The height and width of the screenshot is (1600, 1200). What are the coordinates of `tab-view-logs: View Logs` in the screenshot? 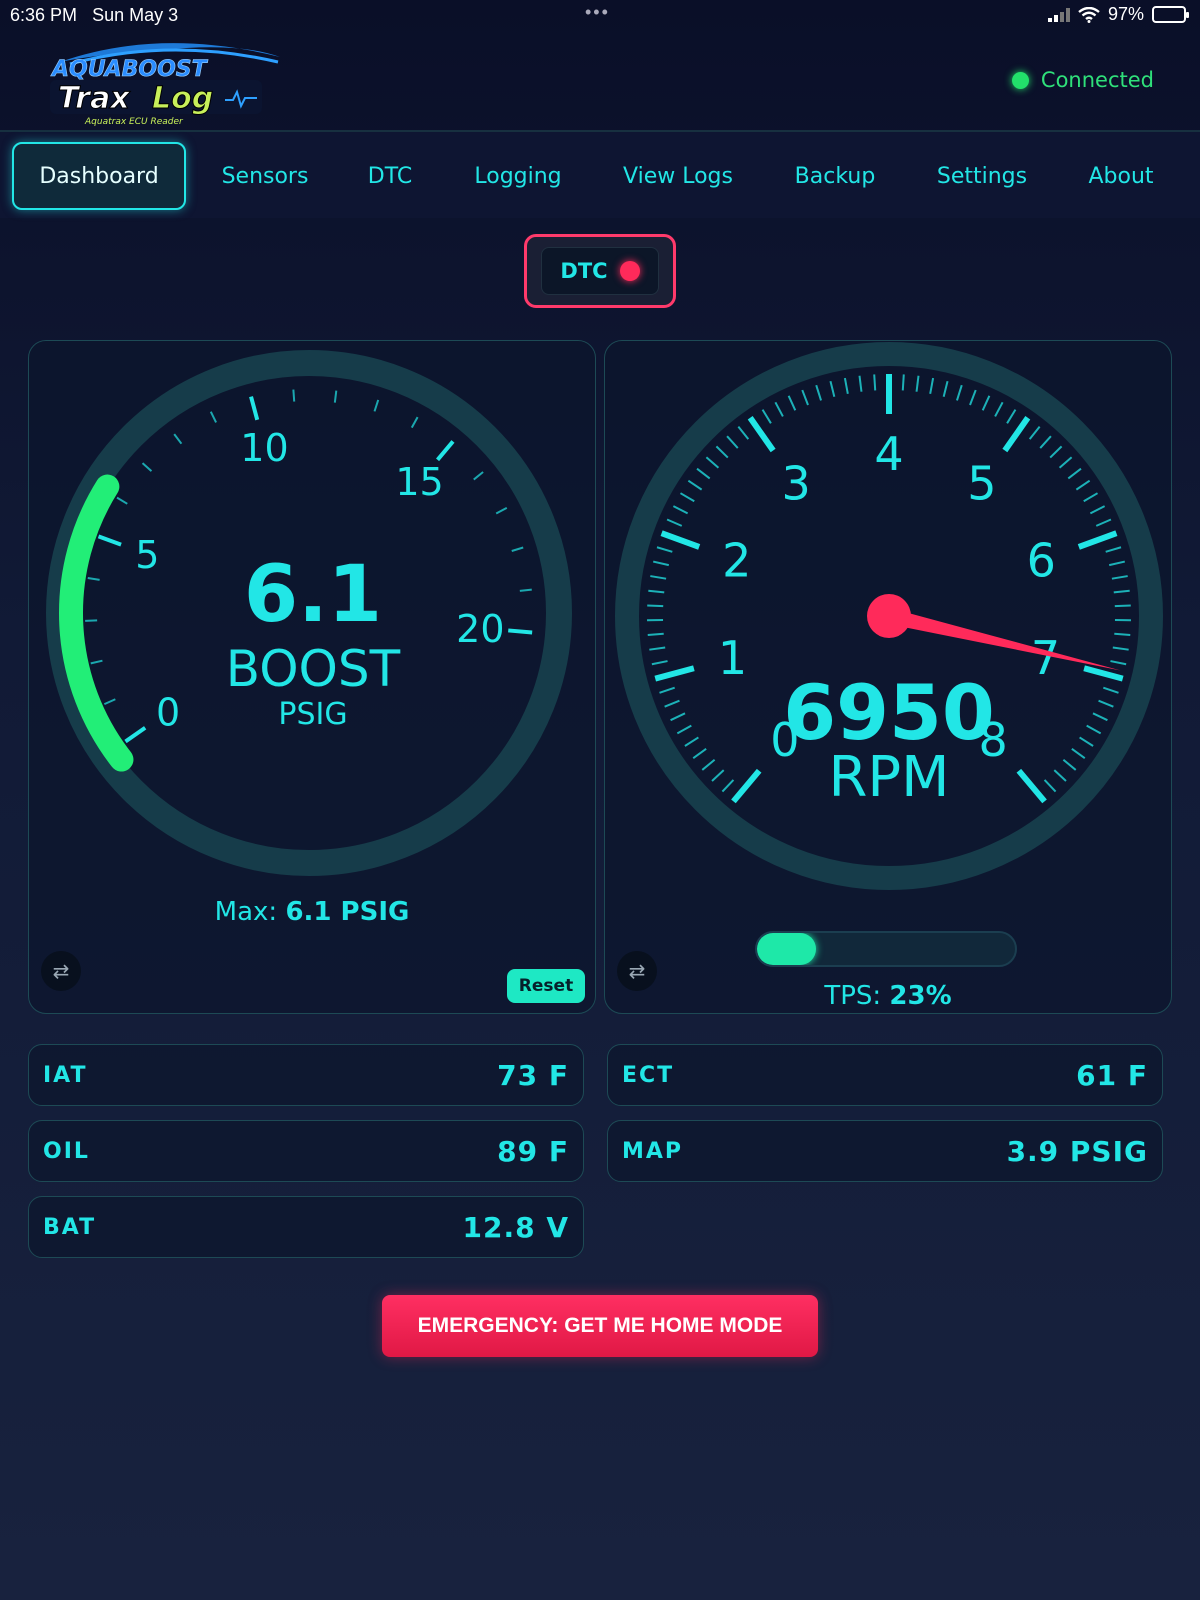 It's located at (678, 176).